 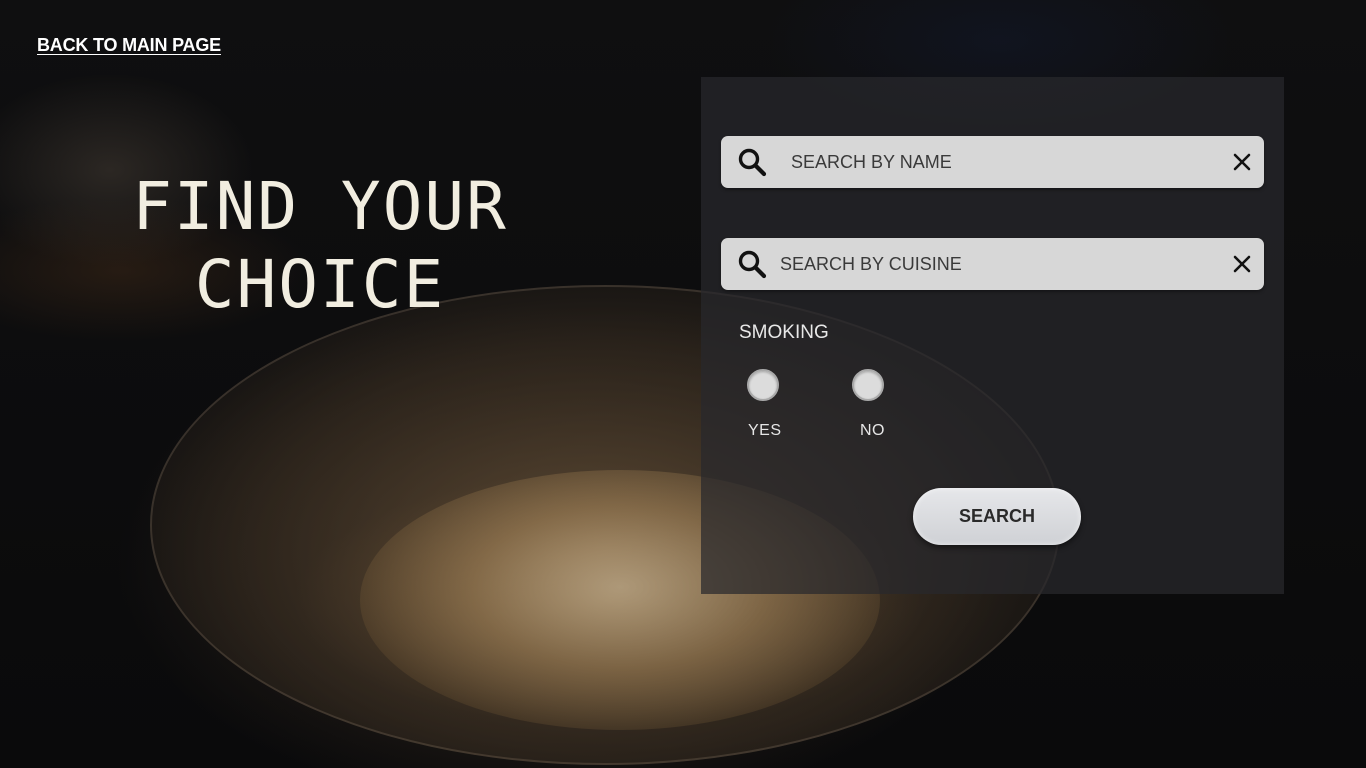 What do you see at coordinates (872, 430) in the screenshot?
I see `smoking-no-label: NO` at bounding box center [872, 430].